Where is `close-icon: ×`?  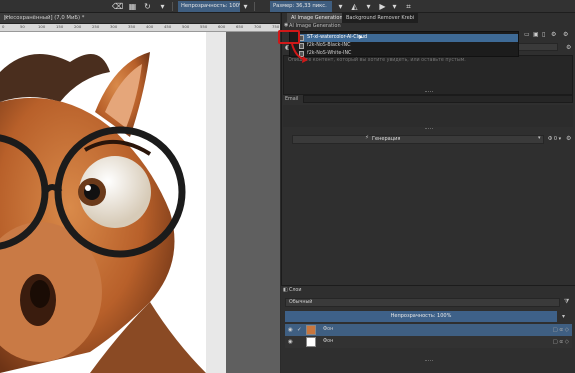 close-icon: × is located at coordinates (6, 18).